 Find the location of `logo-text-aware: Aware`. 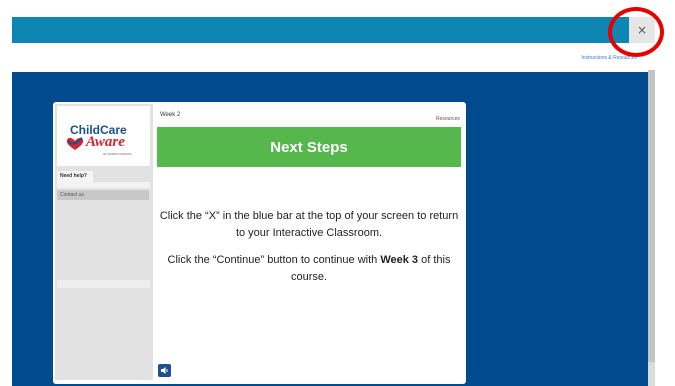

logo-text-aware: Aware is located at coordinates (105, 142).